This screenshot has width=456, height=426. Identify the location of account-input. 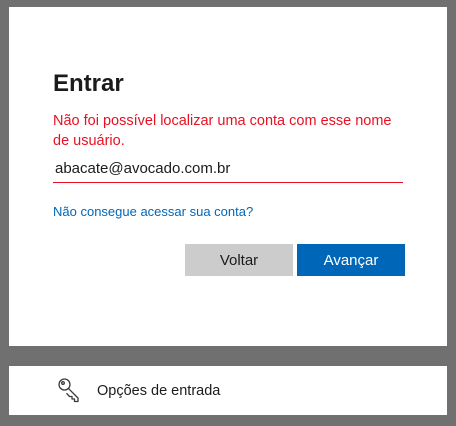
(228, 168).